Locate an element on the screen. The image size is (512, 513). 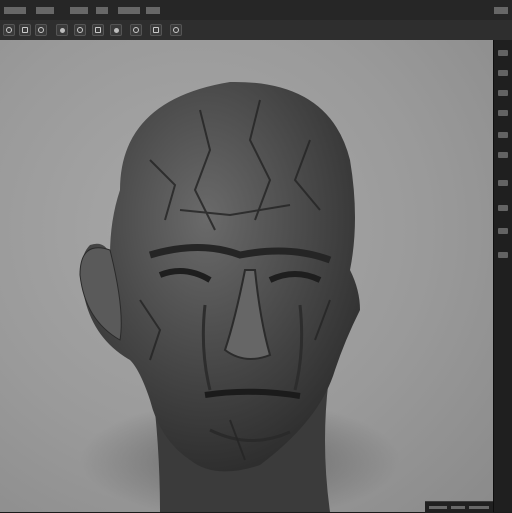
move-icon is located at coordinates (25, 30).